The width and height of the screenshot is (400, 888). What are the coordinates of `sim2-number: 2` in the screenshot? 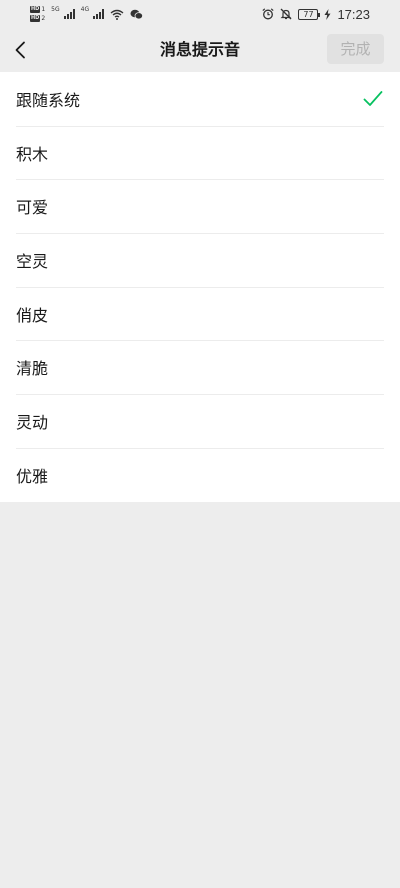 It's located at (43, 18).